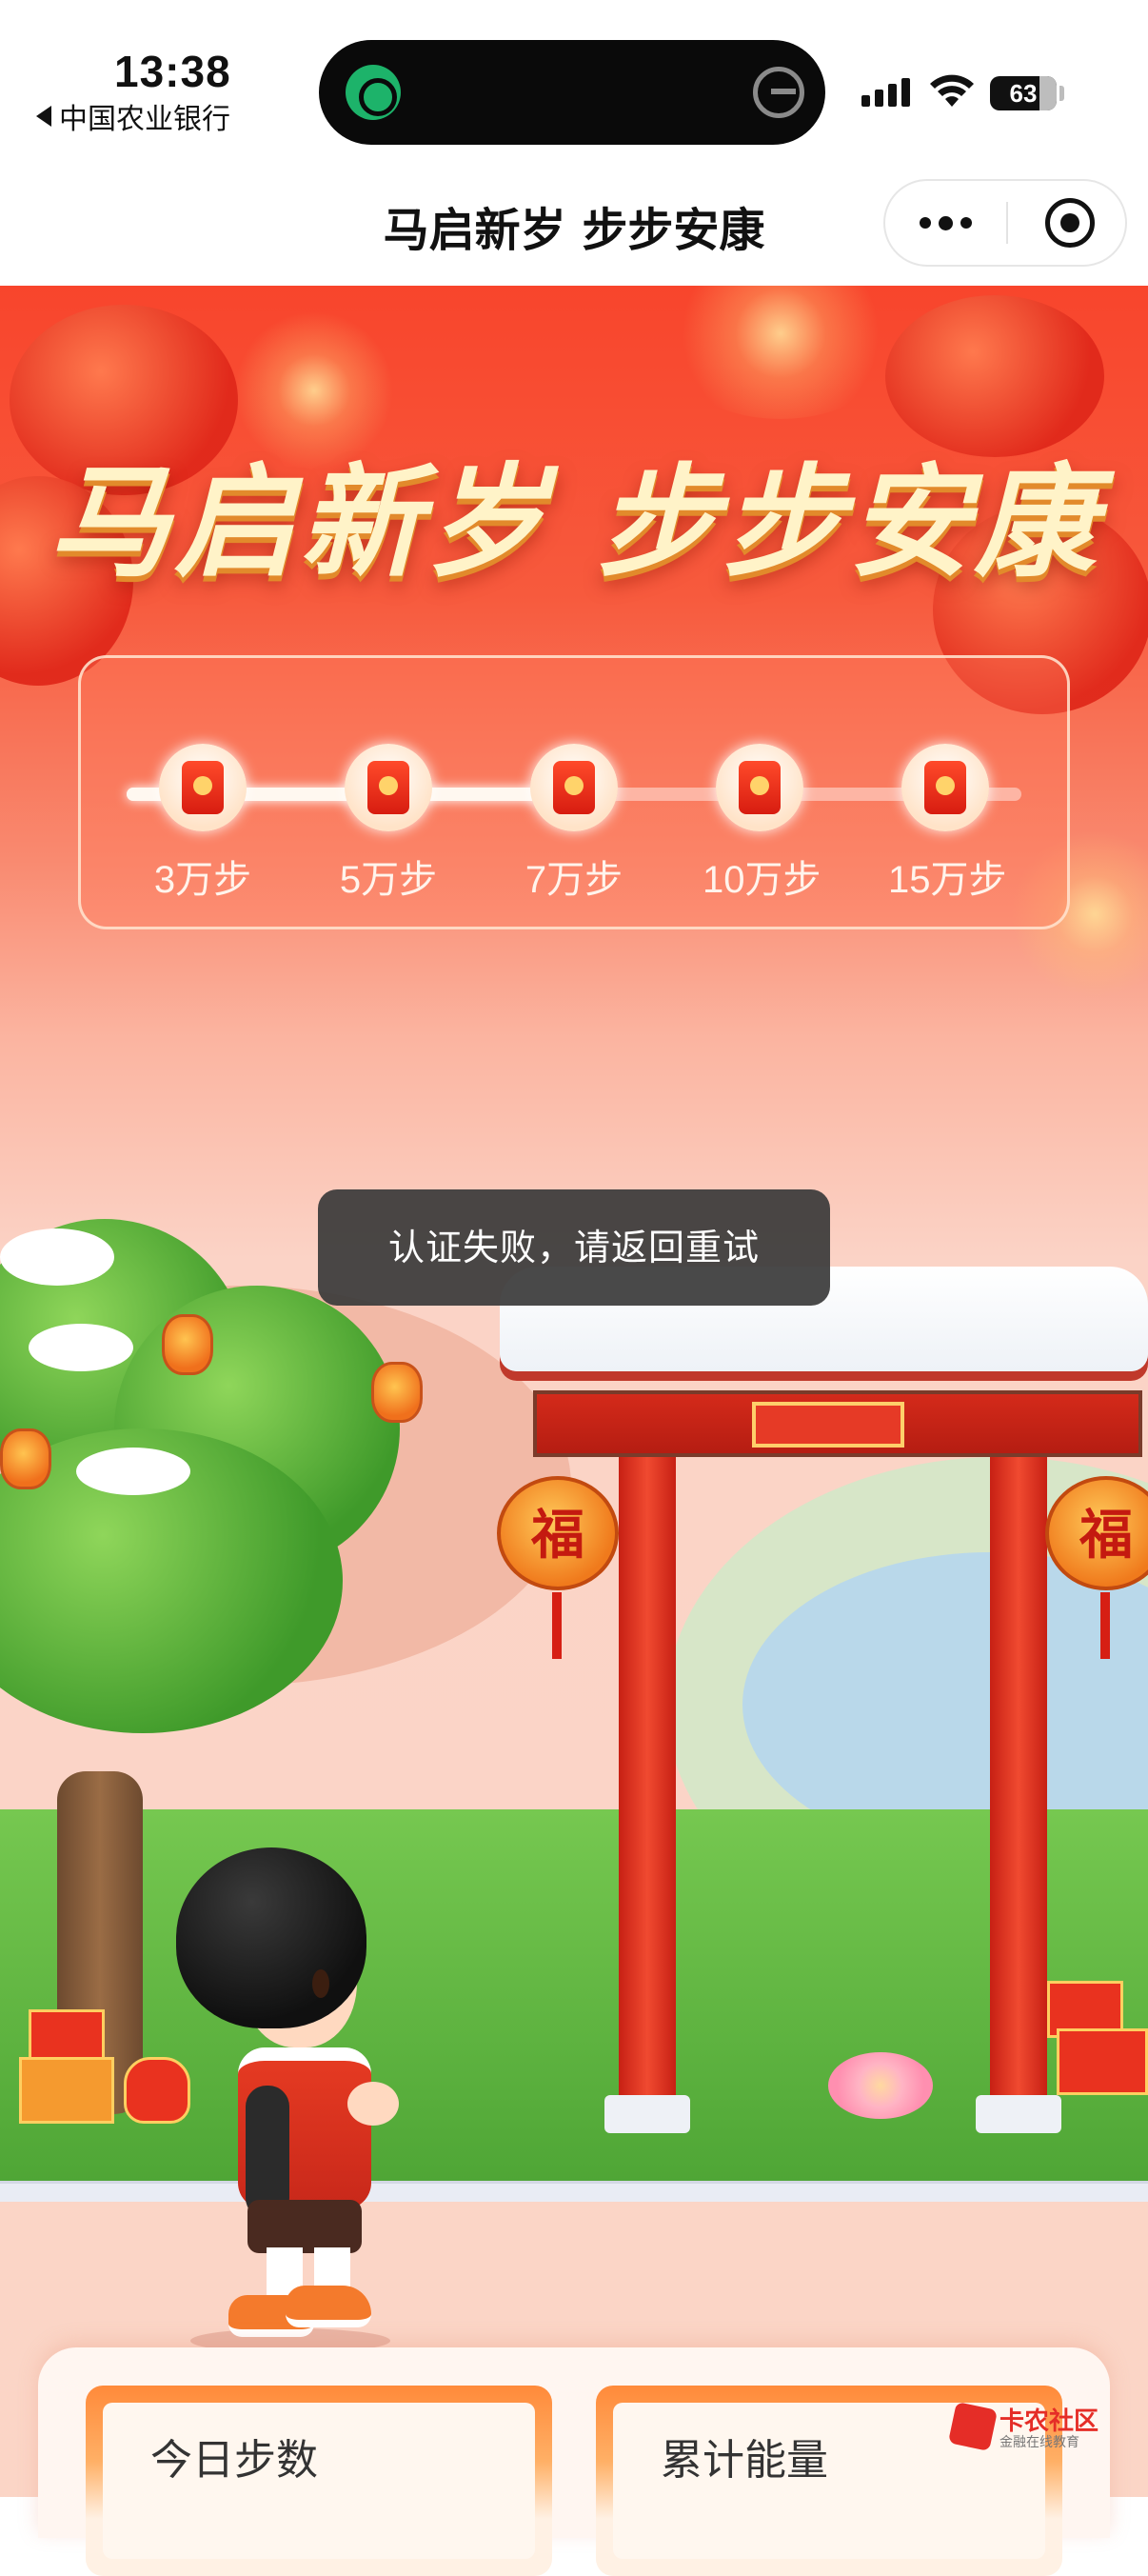 The image size is (1148, 2576). Describe the element at coordinates (572, 92) in the screenshot. I see `dynamic-island` at that location.